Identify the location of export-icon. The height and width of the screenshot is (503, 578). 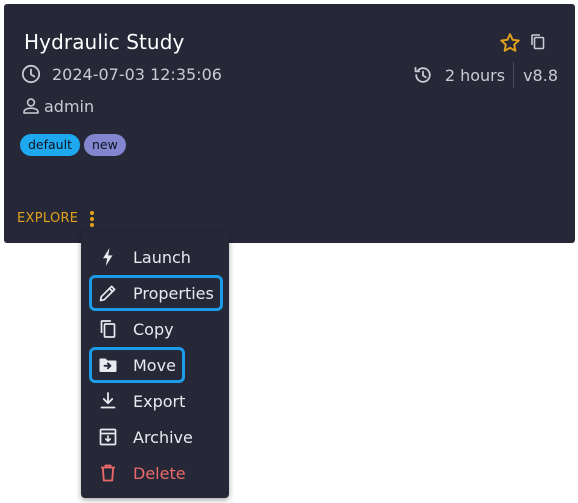
(108, 401).